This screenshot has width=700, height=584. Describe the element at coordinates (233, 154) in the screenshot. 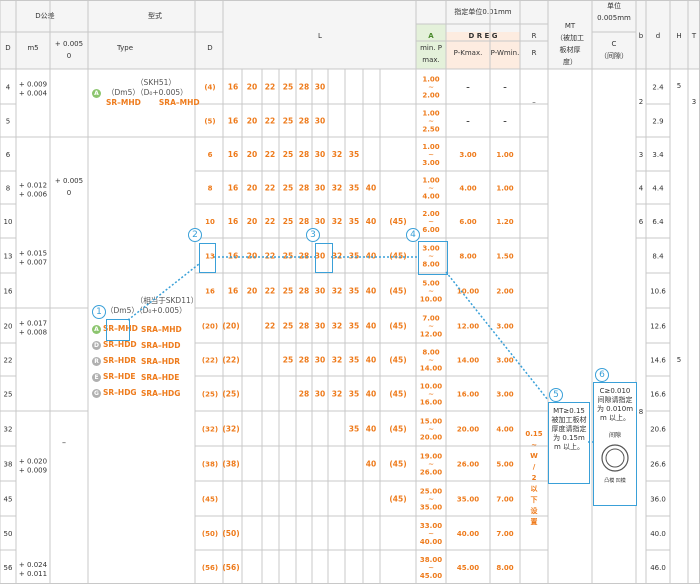

I see `row-2-l-0: 16` at that location.